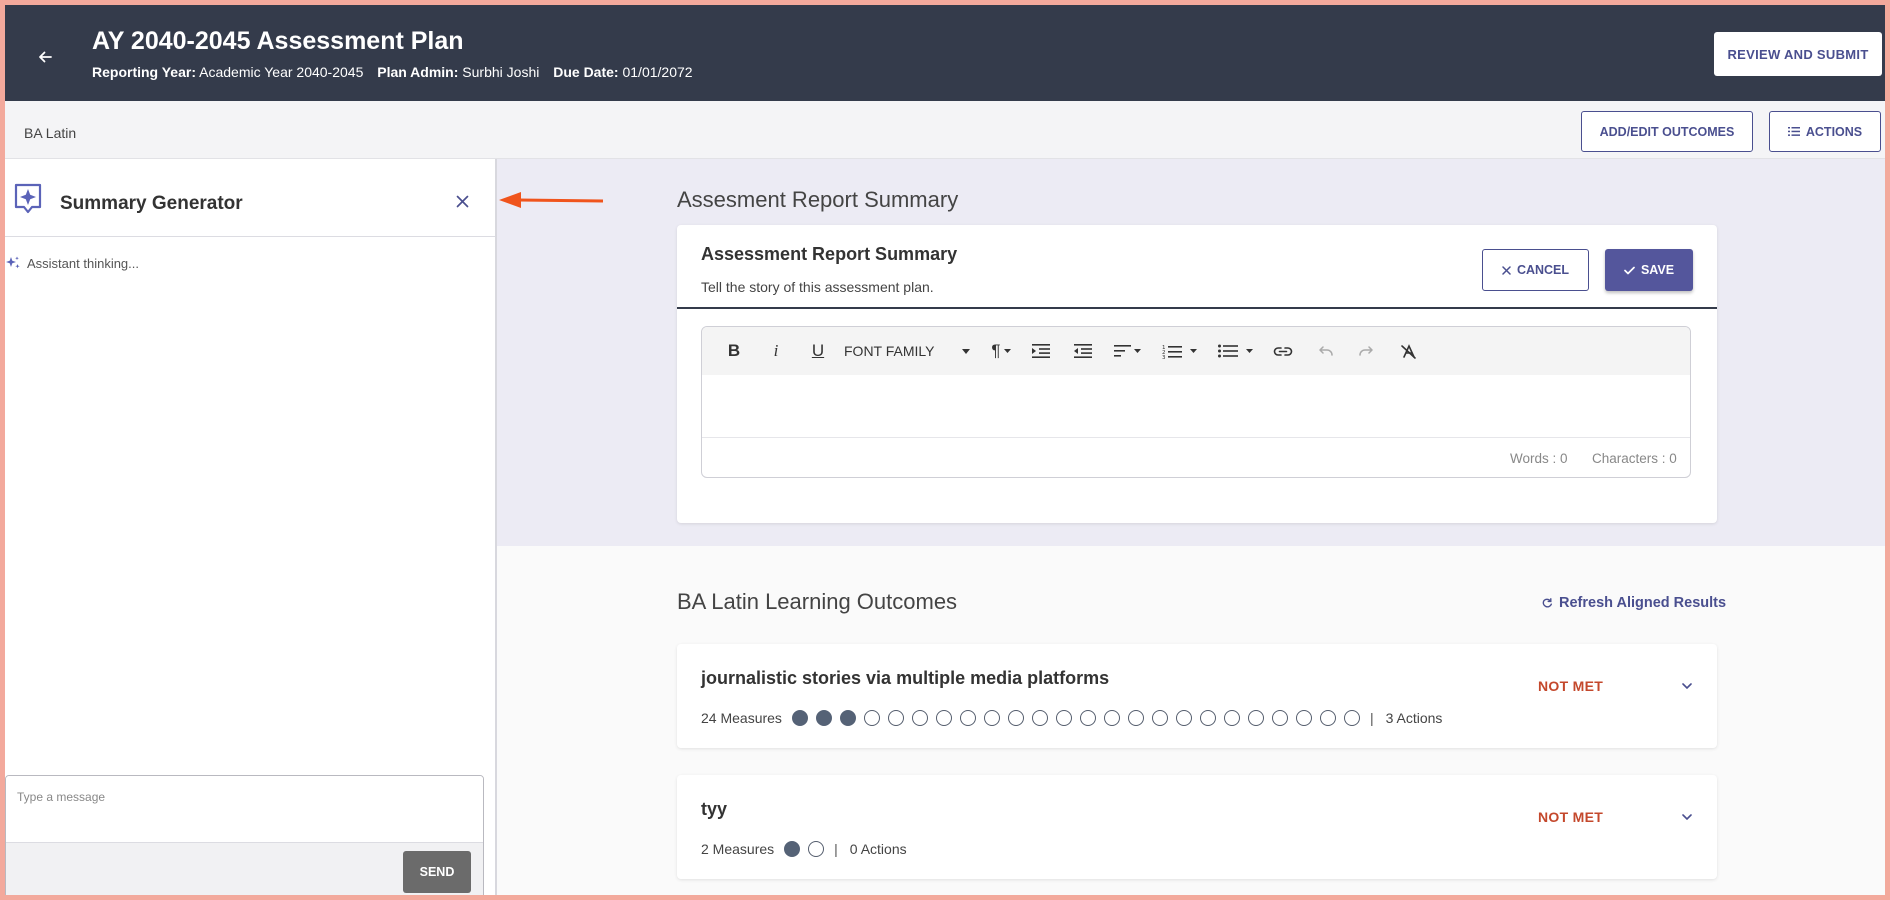  What do you see at coordinates (1414, 718) in the screenshot?
I see `actions-count: 3 Actions` at bounding box center [1414, 718].